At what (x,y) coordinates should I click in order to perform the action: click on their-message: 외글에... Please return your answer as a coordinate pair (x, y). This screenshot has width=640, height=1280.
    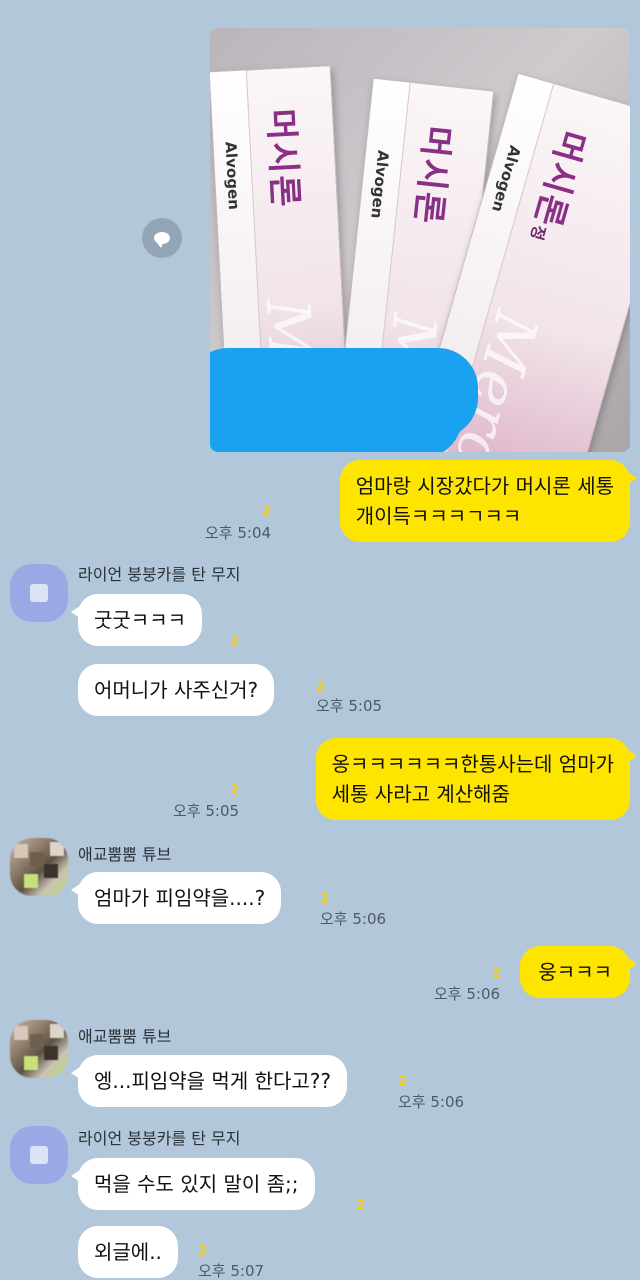
    Looking at the image, I should click on (128, 1252).